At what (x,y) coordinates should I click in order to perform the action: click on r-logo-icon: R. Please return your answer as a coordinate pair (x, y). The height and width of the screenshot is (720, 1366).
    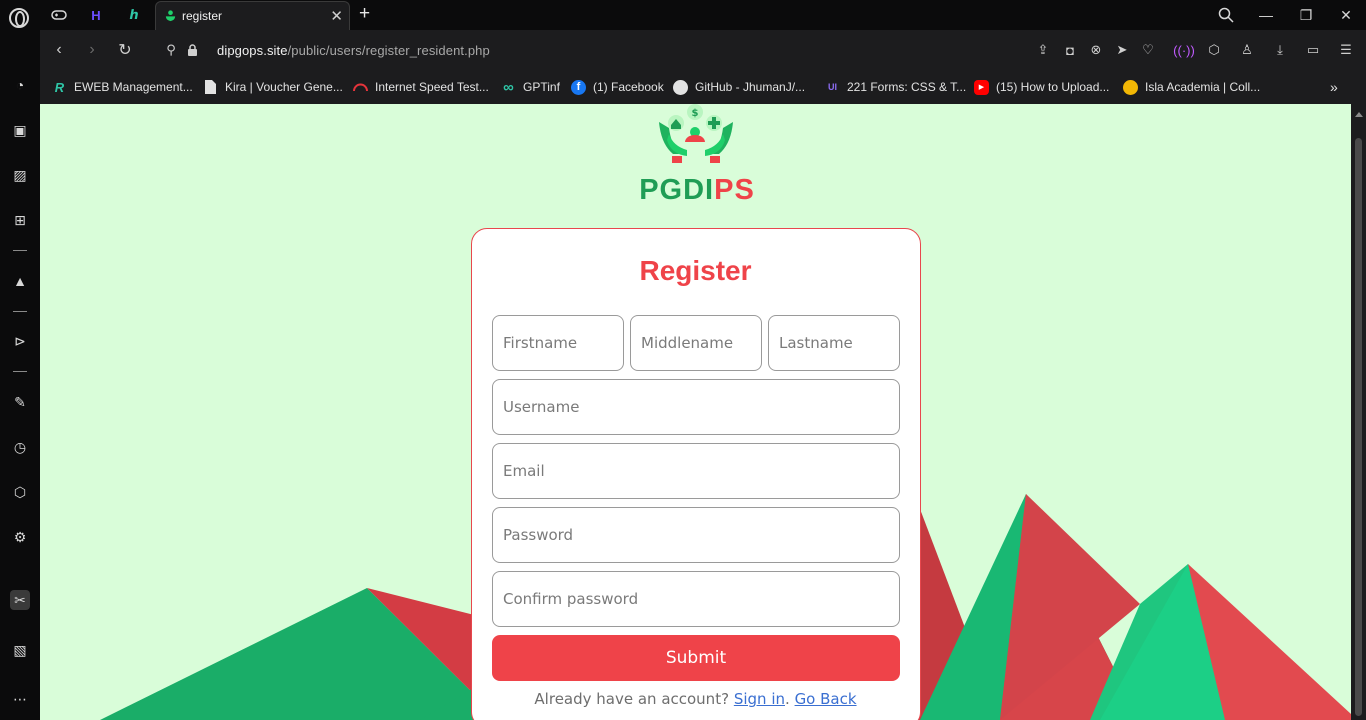
    Looking at the image, I should click on (59, 87).